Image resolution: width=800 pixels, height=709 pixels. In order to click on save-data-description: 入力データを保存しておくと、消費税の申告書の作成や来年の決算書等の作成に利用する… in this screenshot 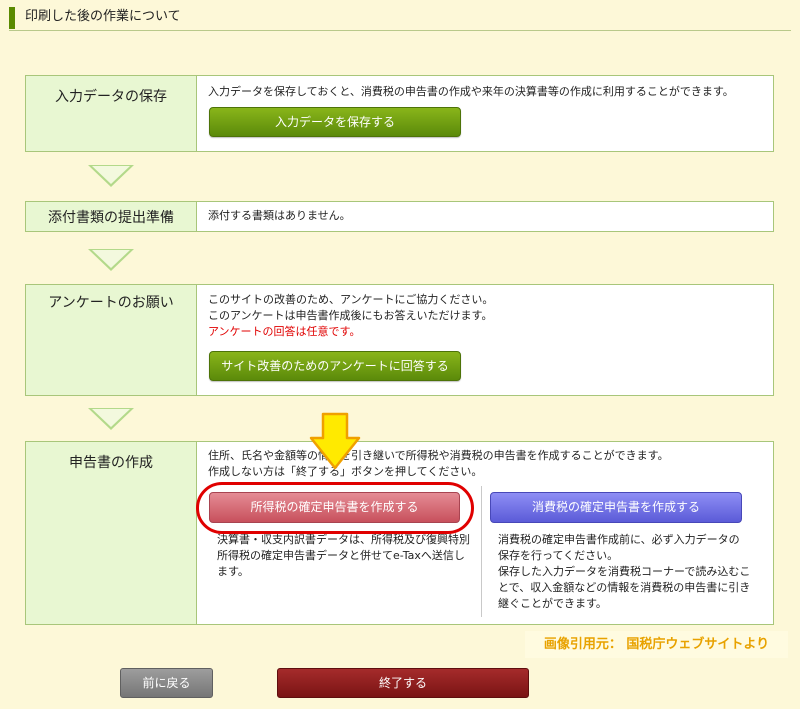, I will do `click(471, 91)`.